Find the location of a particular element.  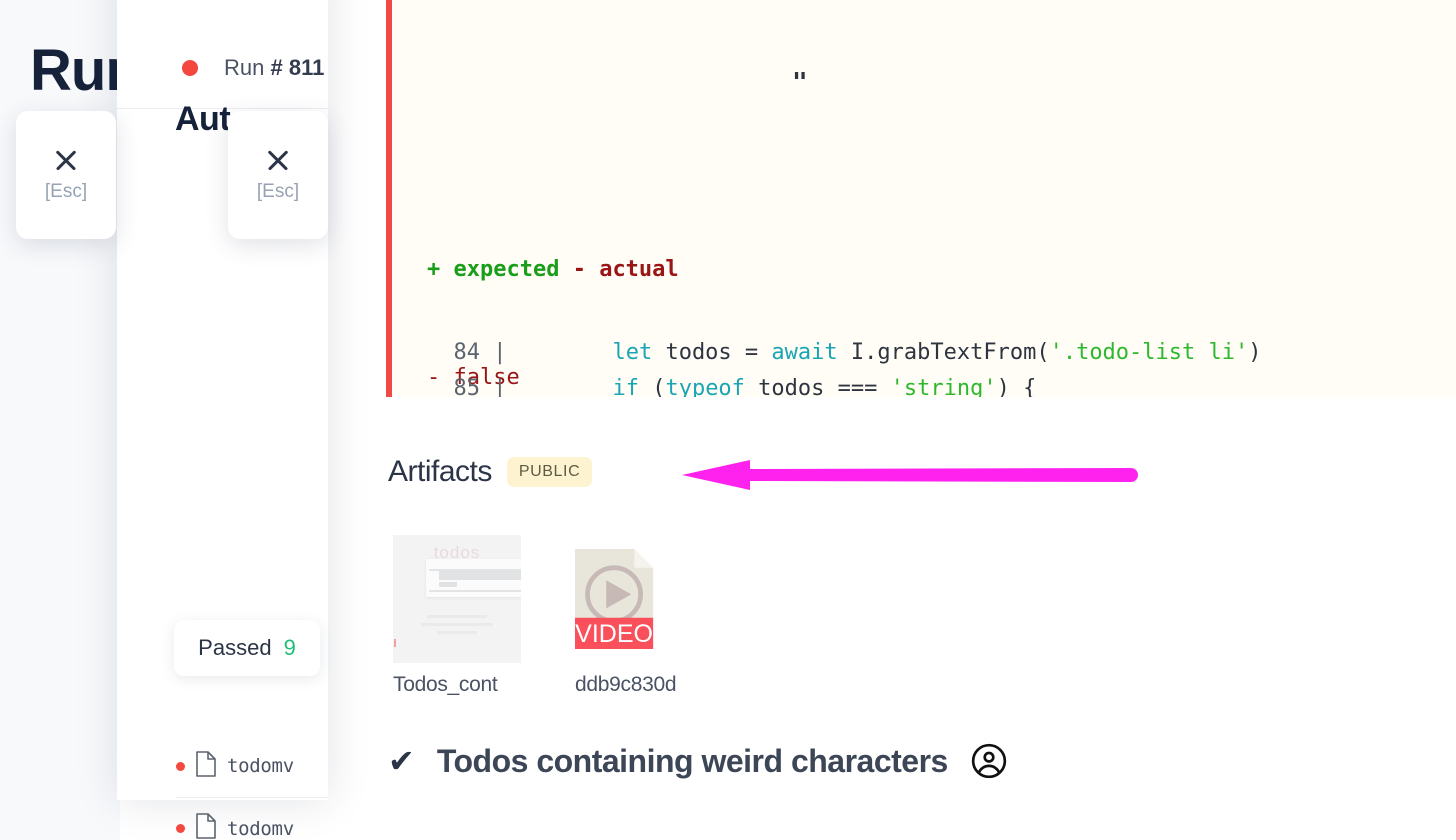

check-icon: ✔ is located at coordinates (401, 761).